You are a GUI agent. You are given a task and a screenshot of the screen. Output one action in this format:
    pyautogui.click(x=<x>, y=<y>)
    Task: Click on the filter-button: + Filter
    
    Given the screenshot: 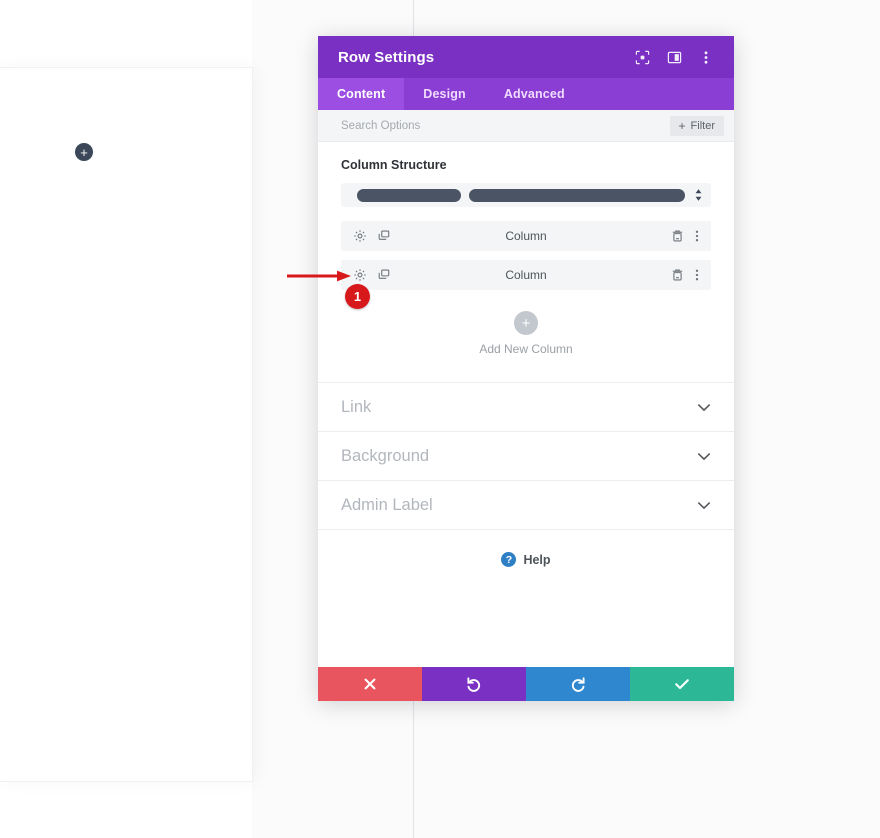 What is the action you would take?
    pyautogui.click(x=696, y=125)
    